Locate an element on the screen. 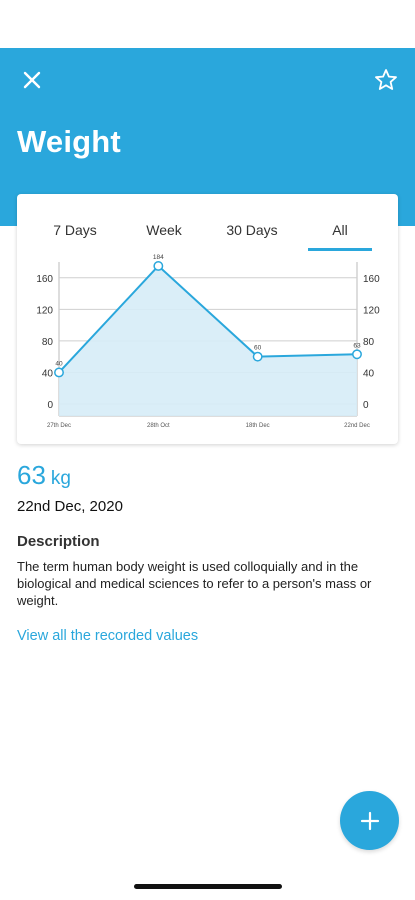 This screenshot has width=415, height=900. data-label: 63 is located at coordinates (357, 345).